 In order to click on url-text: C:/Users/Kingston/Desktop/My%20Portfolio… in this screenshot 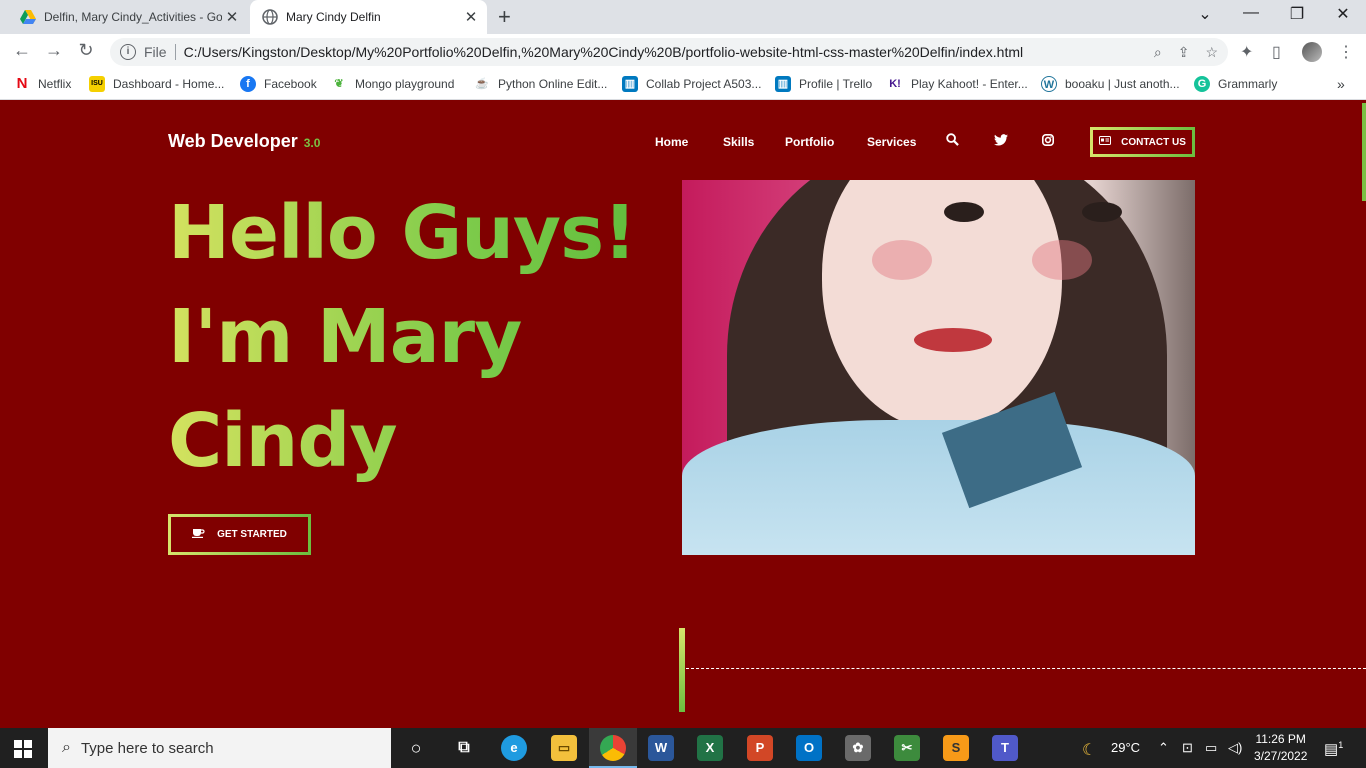, I will do `click(604, 52)`.